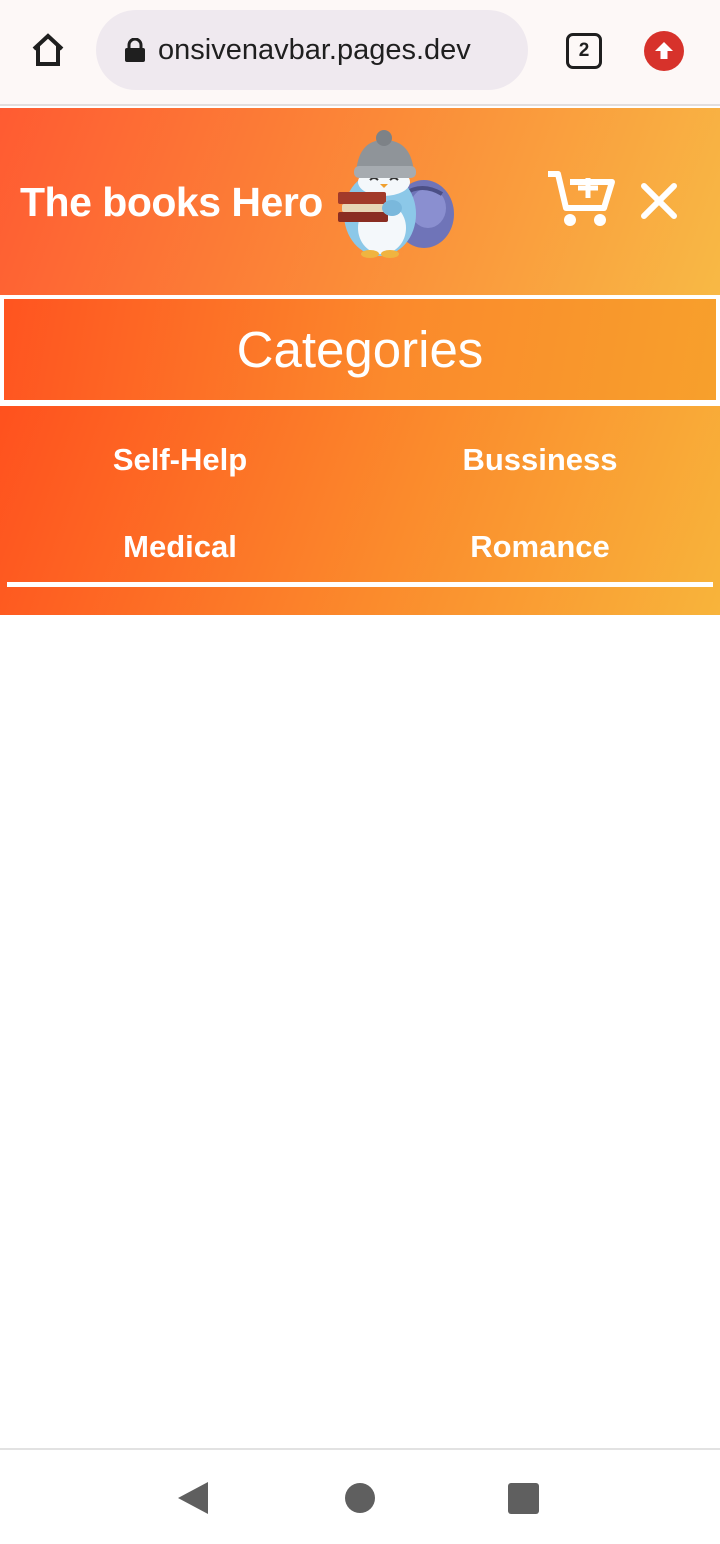  Describe the element at coordinates (135, 50) in the screenshot. I see `lock-icon` at that location.